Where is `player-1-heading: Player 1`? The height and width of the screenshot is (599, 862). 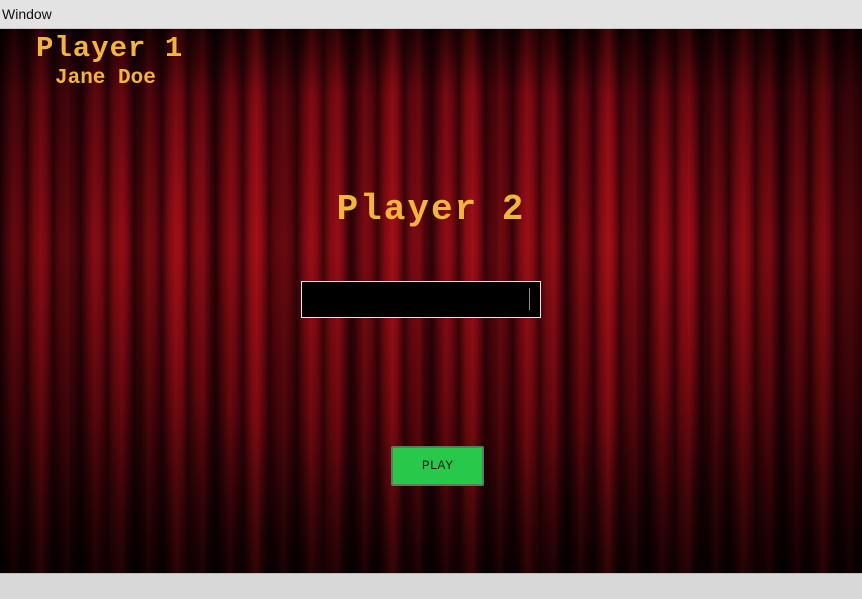
player-1-heading: Player 1 is located at coordinates (110, 48).